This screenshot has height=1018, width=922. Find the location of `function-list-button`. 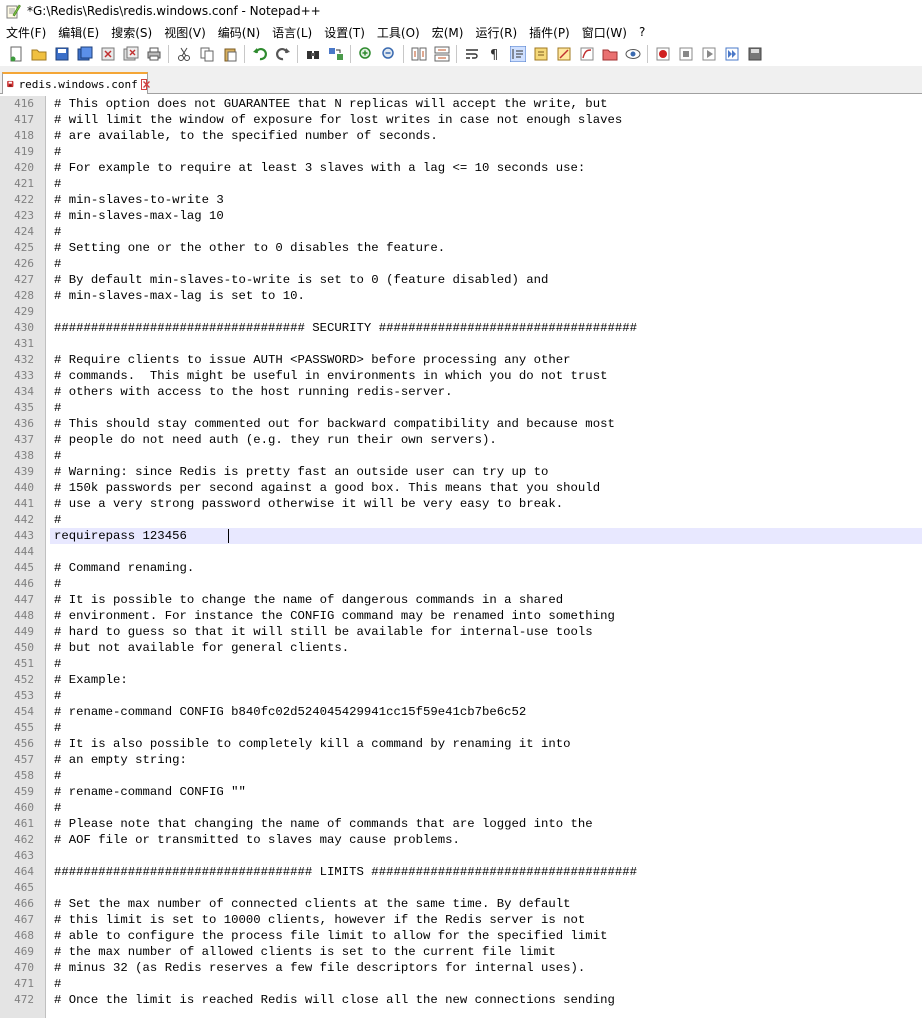

function-list-button is located at coordinates (587, 54).